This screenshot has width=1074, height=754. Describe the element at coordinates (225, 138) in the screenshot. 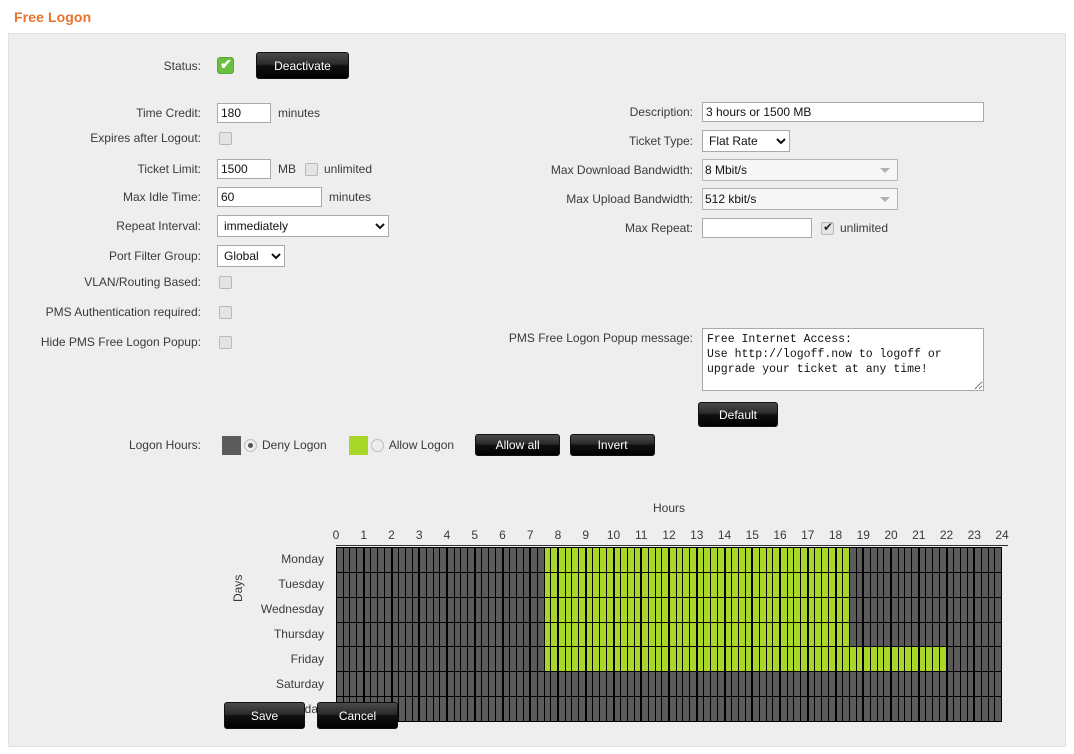

I see `expires-after-logout-checkbox` at that location.